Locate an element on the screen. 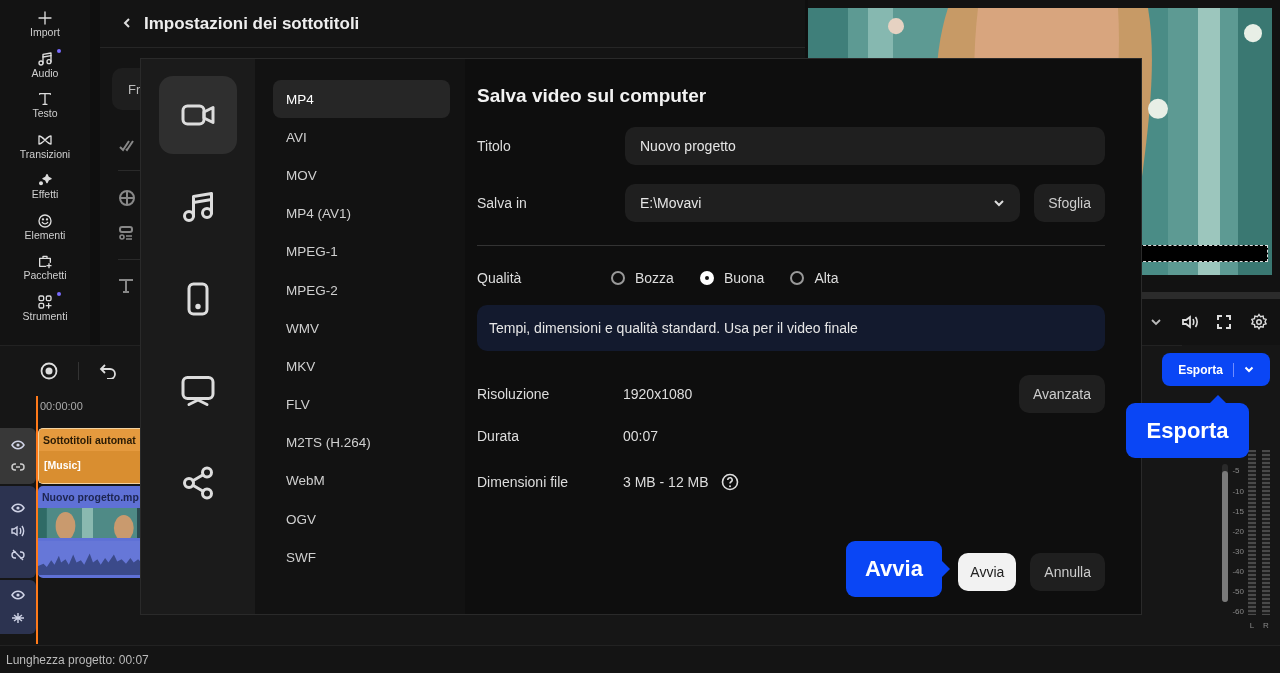  quality-radio: Bozza is located at coordinates (642, 278).